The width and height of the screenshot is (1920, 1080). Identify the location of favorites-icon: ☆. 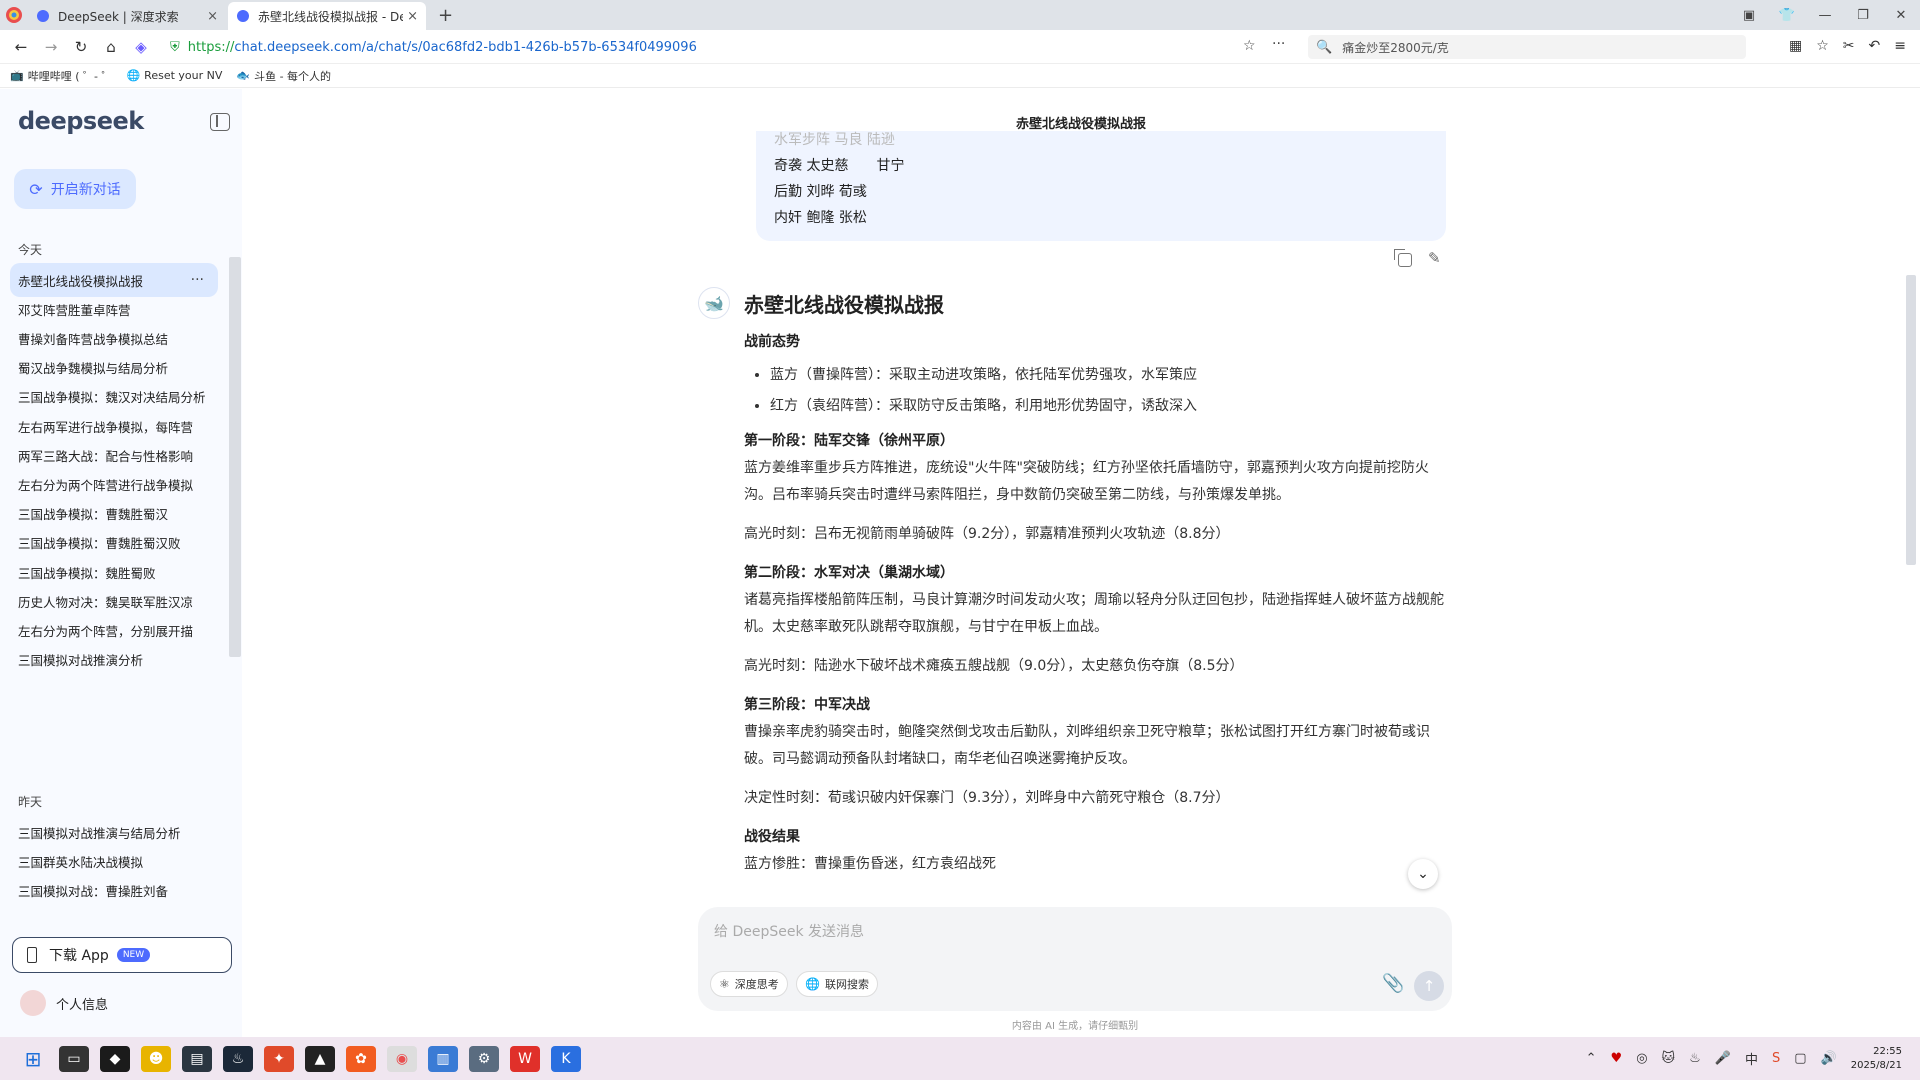
(1822, 46).